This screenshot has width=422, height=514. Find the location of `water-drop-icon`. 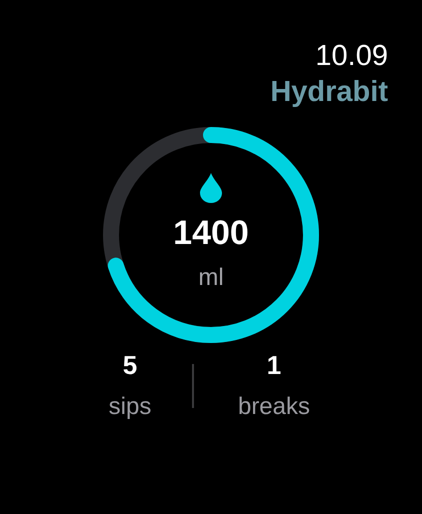

water-drop-icon is located at coordinates (211, 188).